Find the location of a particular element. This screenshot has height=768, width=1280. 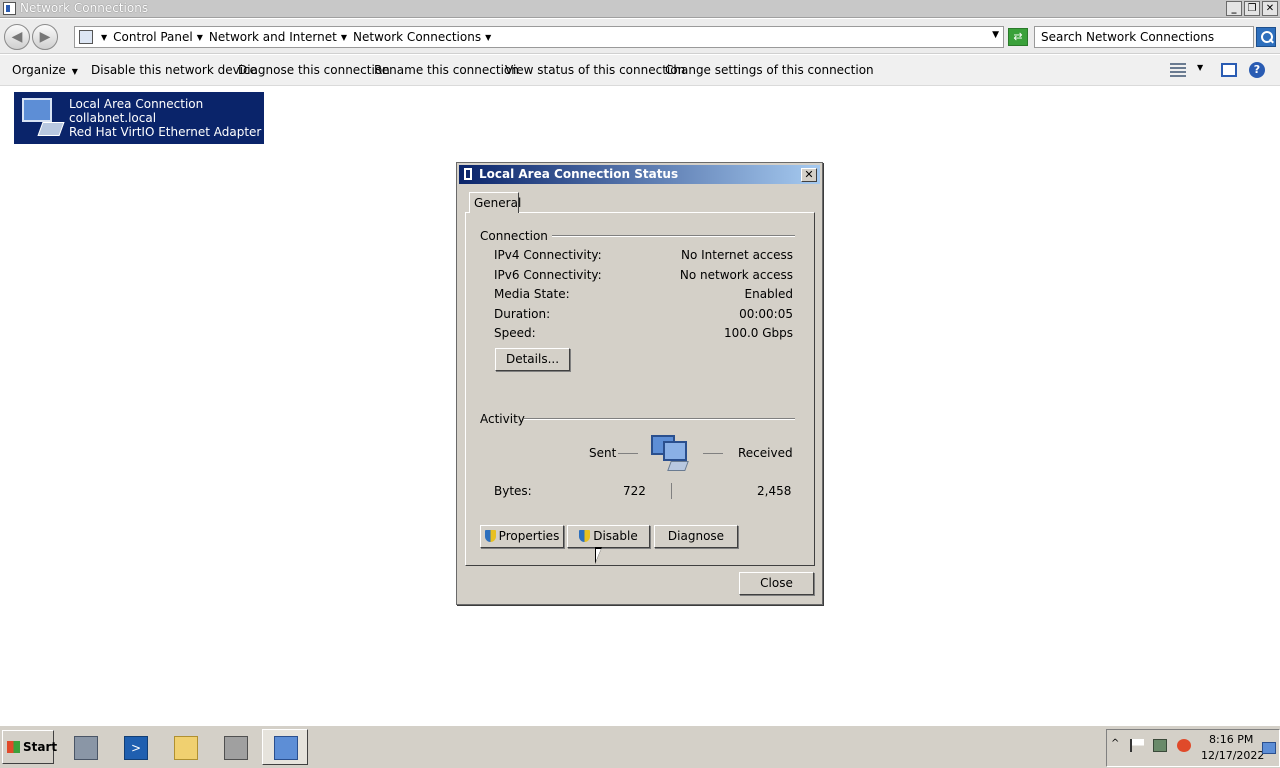

preview-pane-icon is located at coordinates (1229, 70).